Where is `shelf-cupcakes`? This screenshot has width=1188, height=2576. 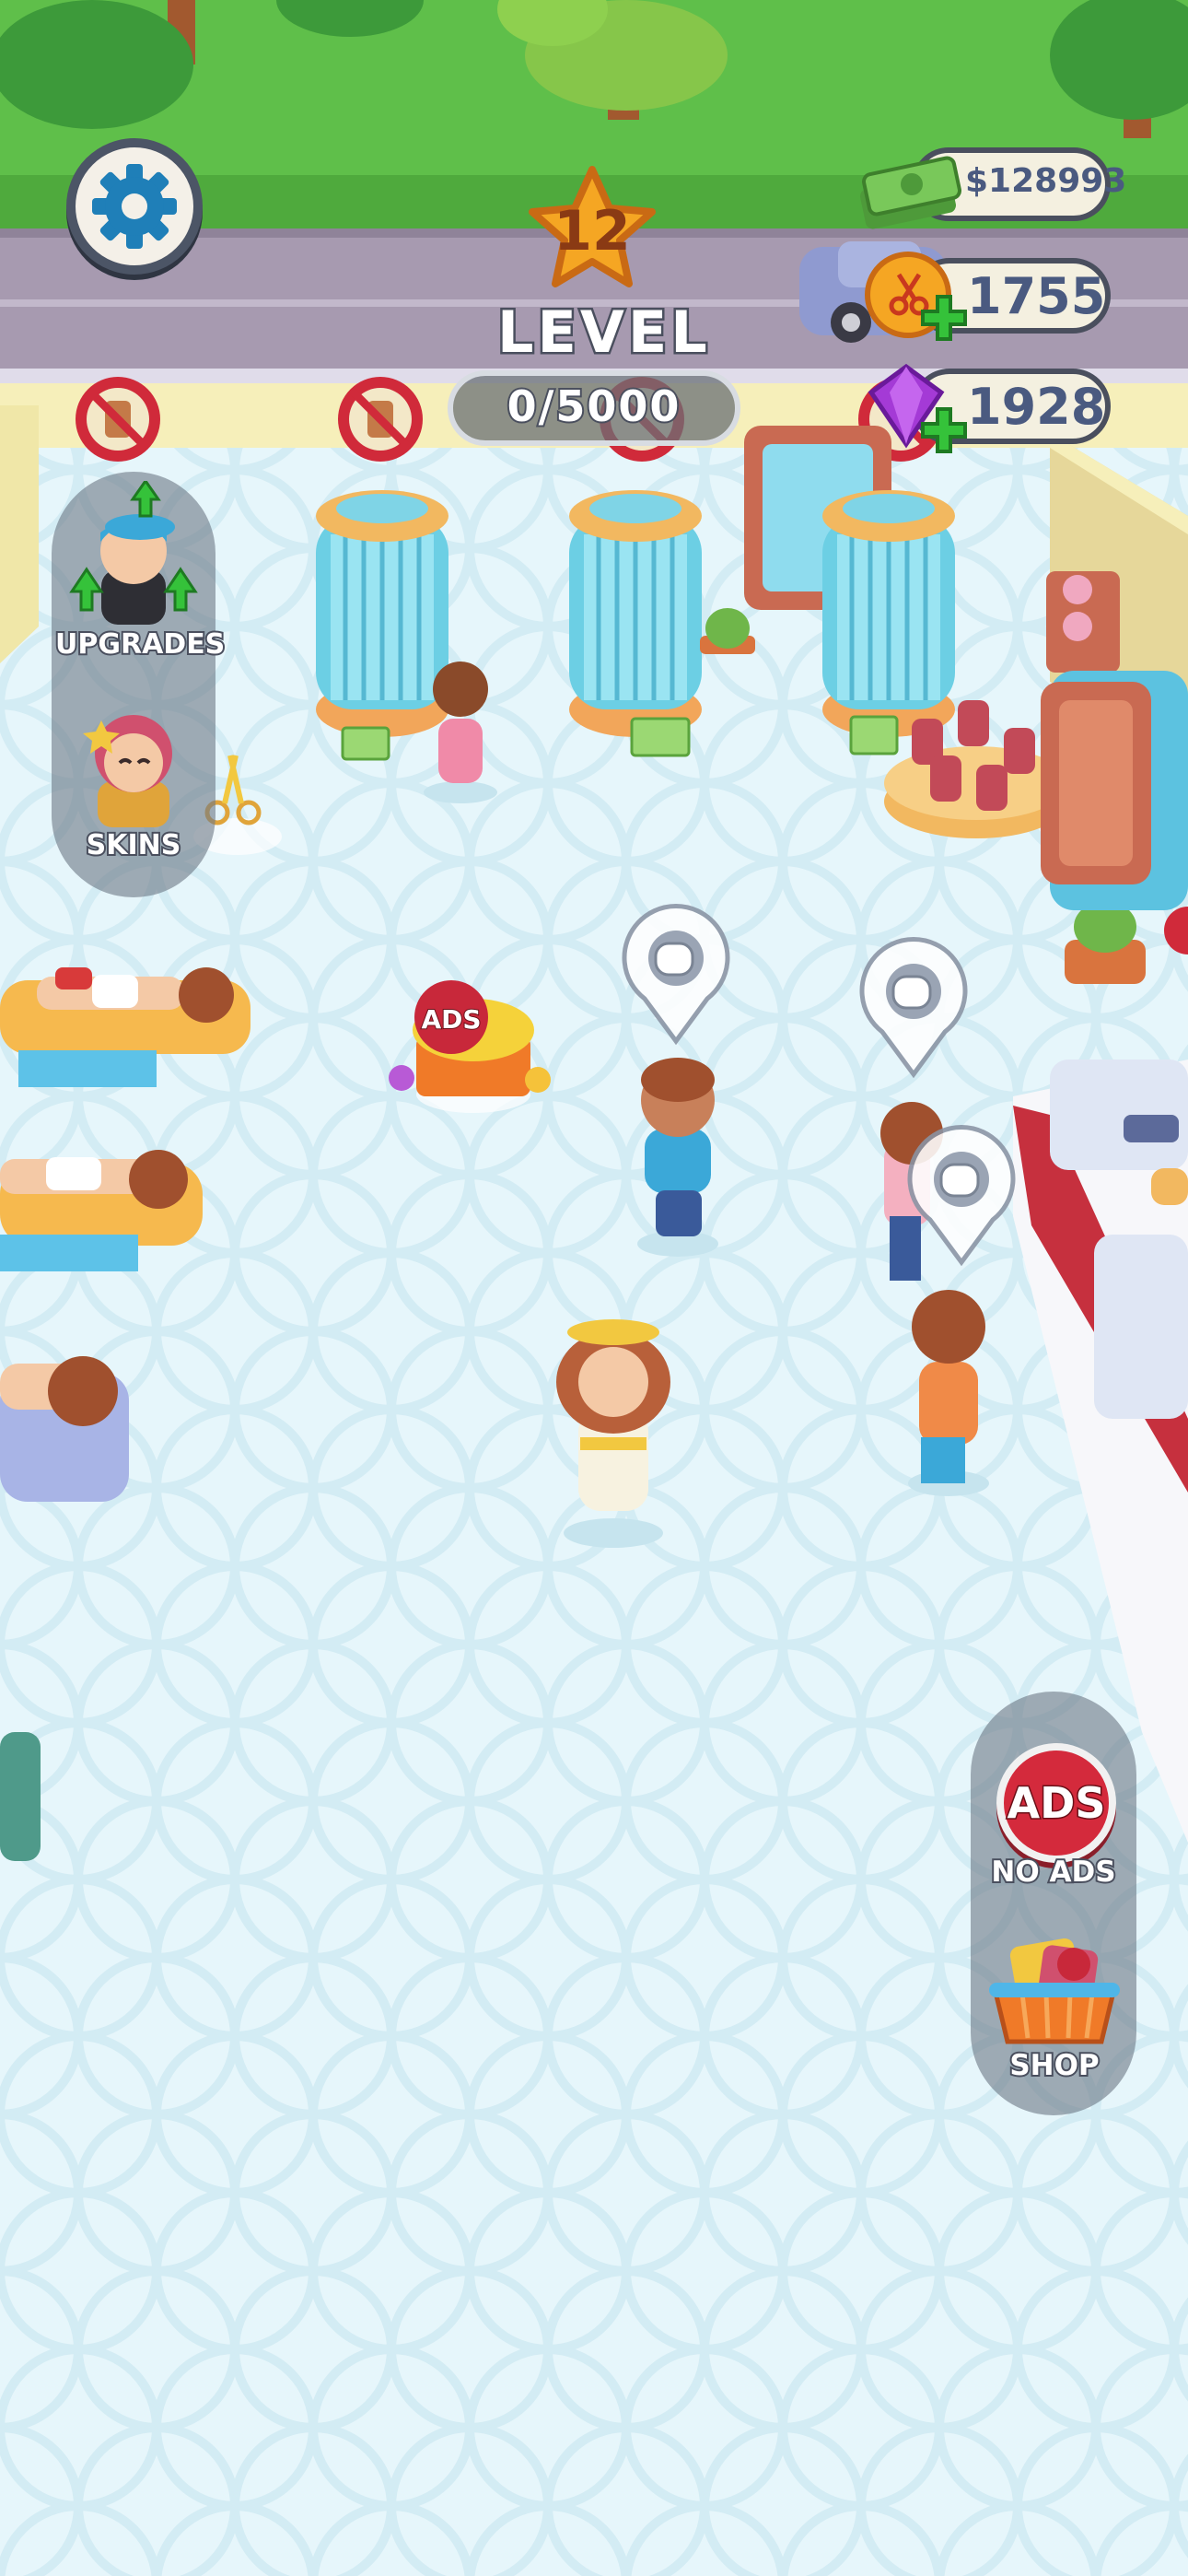 shelf-cupcakes is located at coordinates (1083, 622).